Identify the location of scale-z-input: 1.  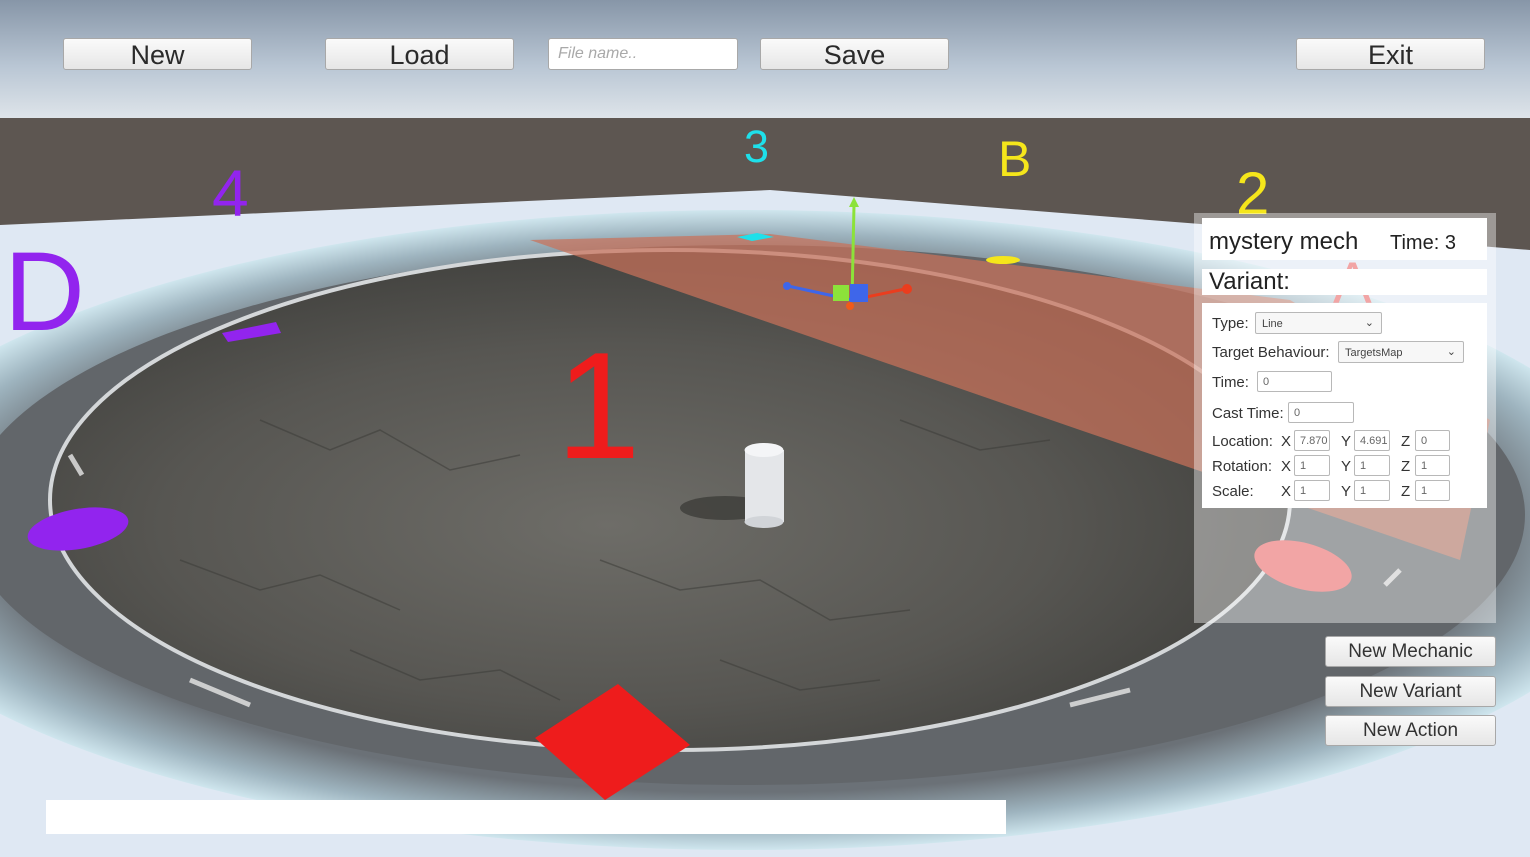
(1432, 490).